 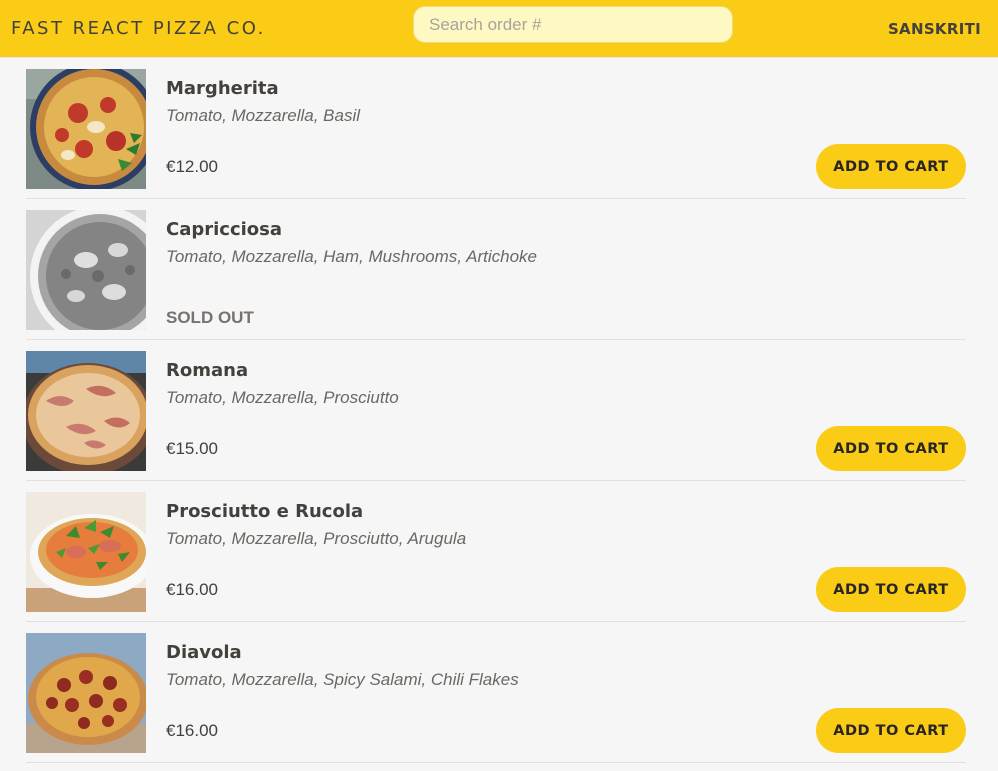 What do you see at coordinates (316, 538) in the screenshot?
I see `pizza-ingredients: Tomato, Mozzarella, Prosciutto, Arugula` at bounding box center [316, 538].